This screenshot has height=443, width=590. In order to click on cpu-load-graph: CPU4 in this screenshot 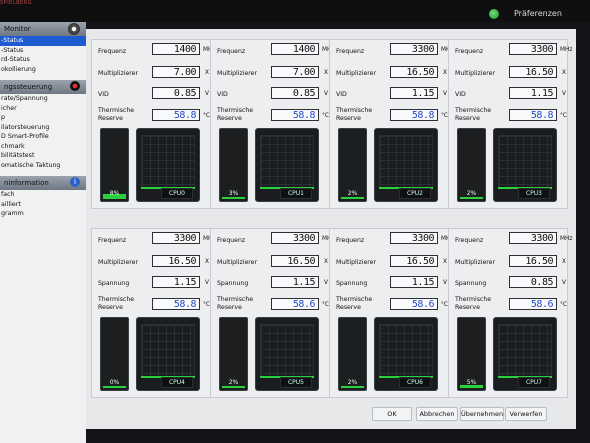, I will do `click(168, 354)`.